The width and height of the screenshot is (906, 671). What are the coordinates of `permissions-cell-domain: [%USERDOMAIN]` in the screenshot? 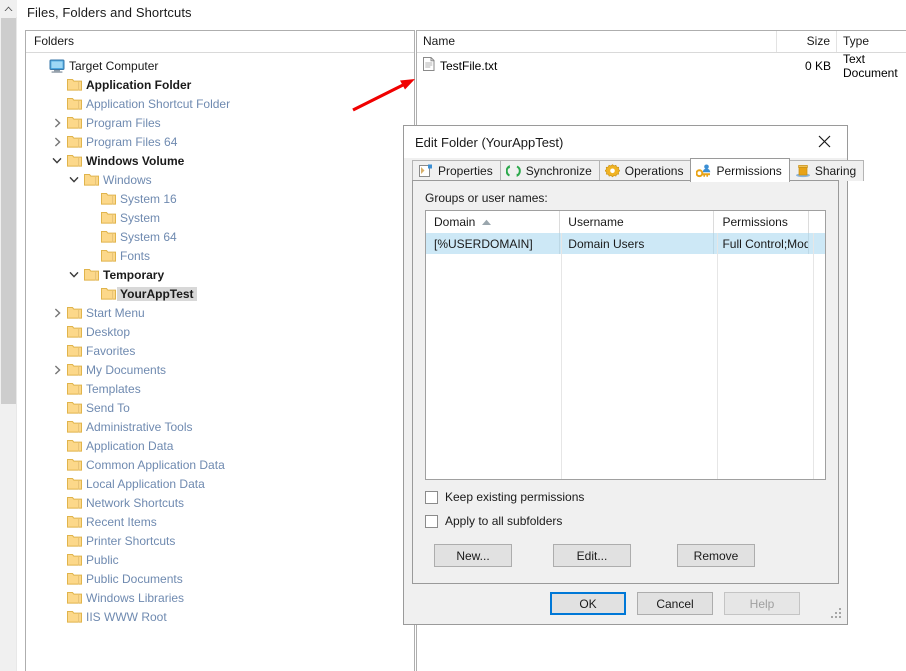 It's located at (493, 243).